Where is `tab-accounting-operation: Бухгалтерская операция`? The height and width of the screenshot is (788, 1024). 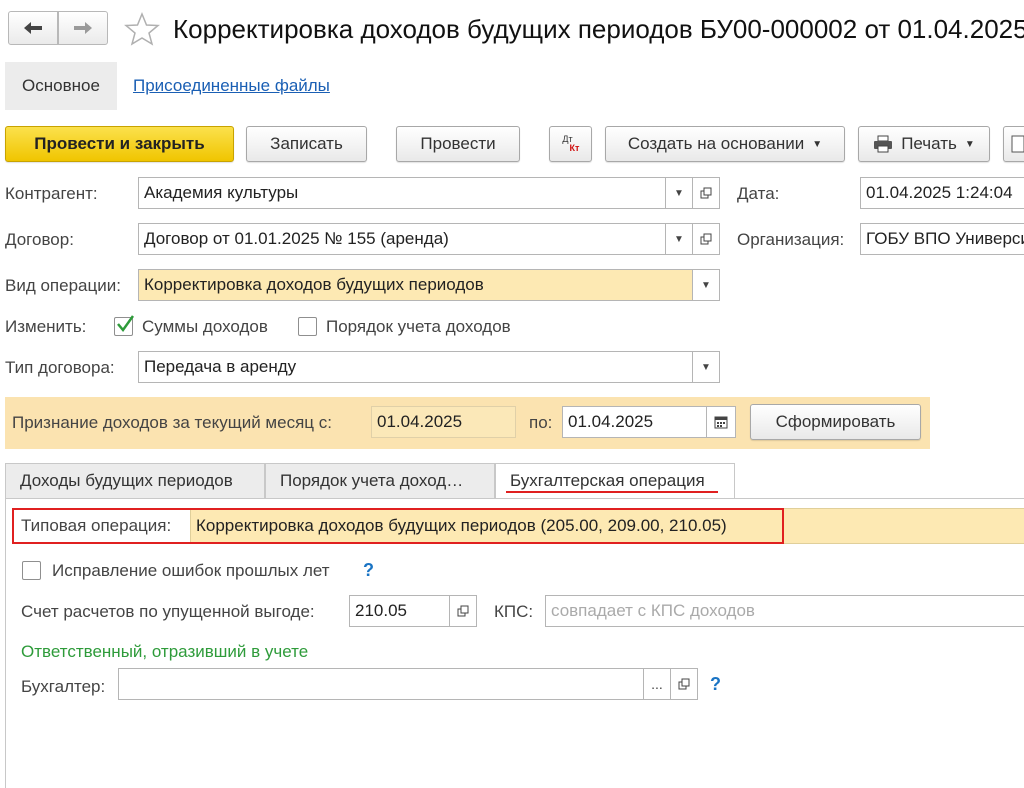
tab-accounting-operation: Бухгалтерская операция is located at coordinates (615, 481).